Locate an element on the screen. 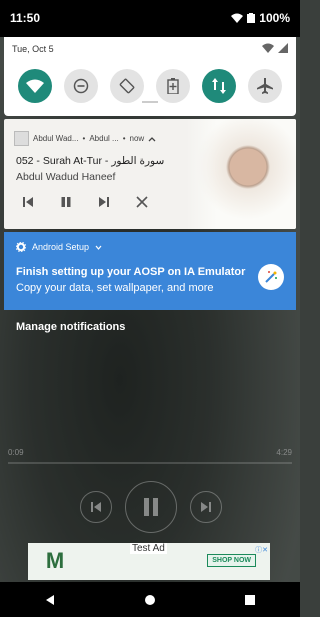 The height and width of the screenshot is (617, 320). ad-logo: M is located at coordinates (55, 560).